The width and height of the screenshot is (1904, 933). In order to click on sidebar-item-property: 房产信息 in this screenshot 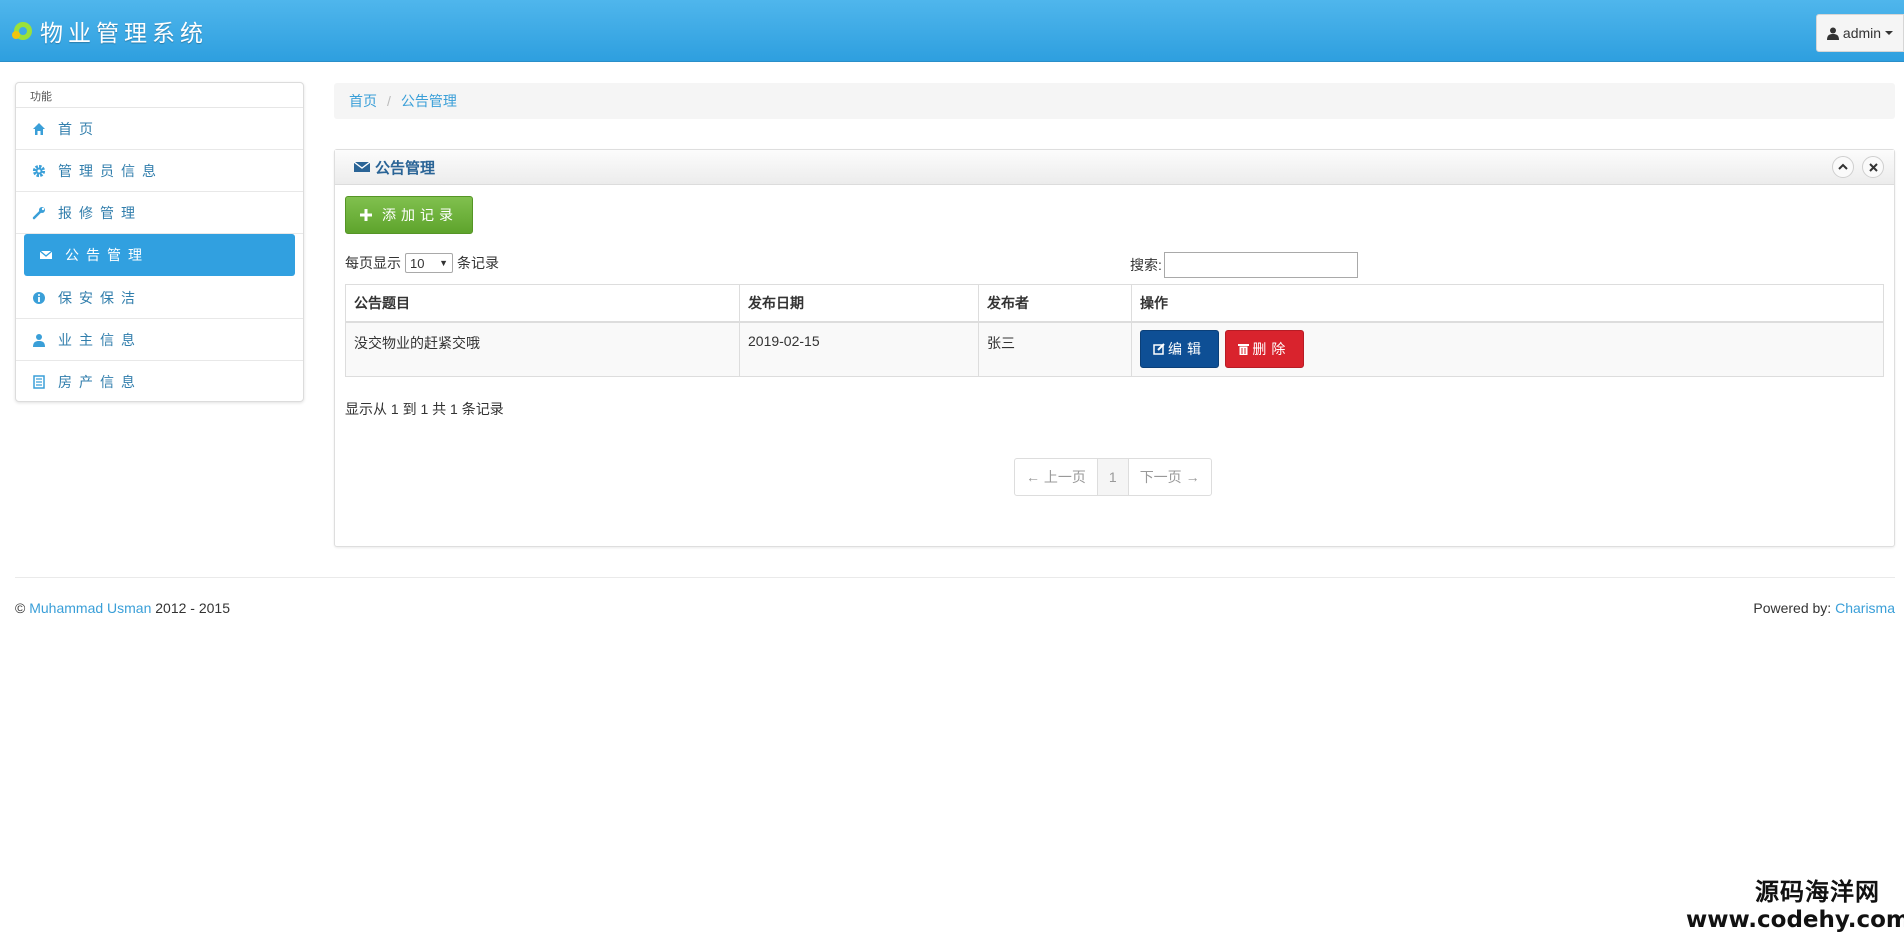, I will do `click(159, 382)`.